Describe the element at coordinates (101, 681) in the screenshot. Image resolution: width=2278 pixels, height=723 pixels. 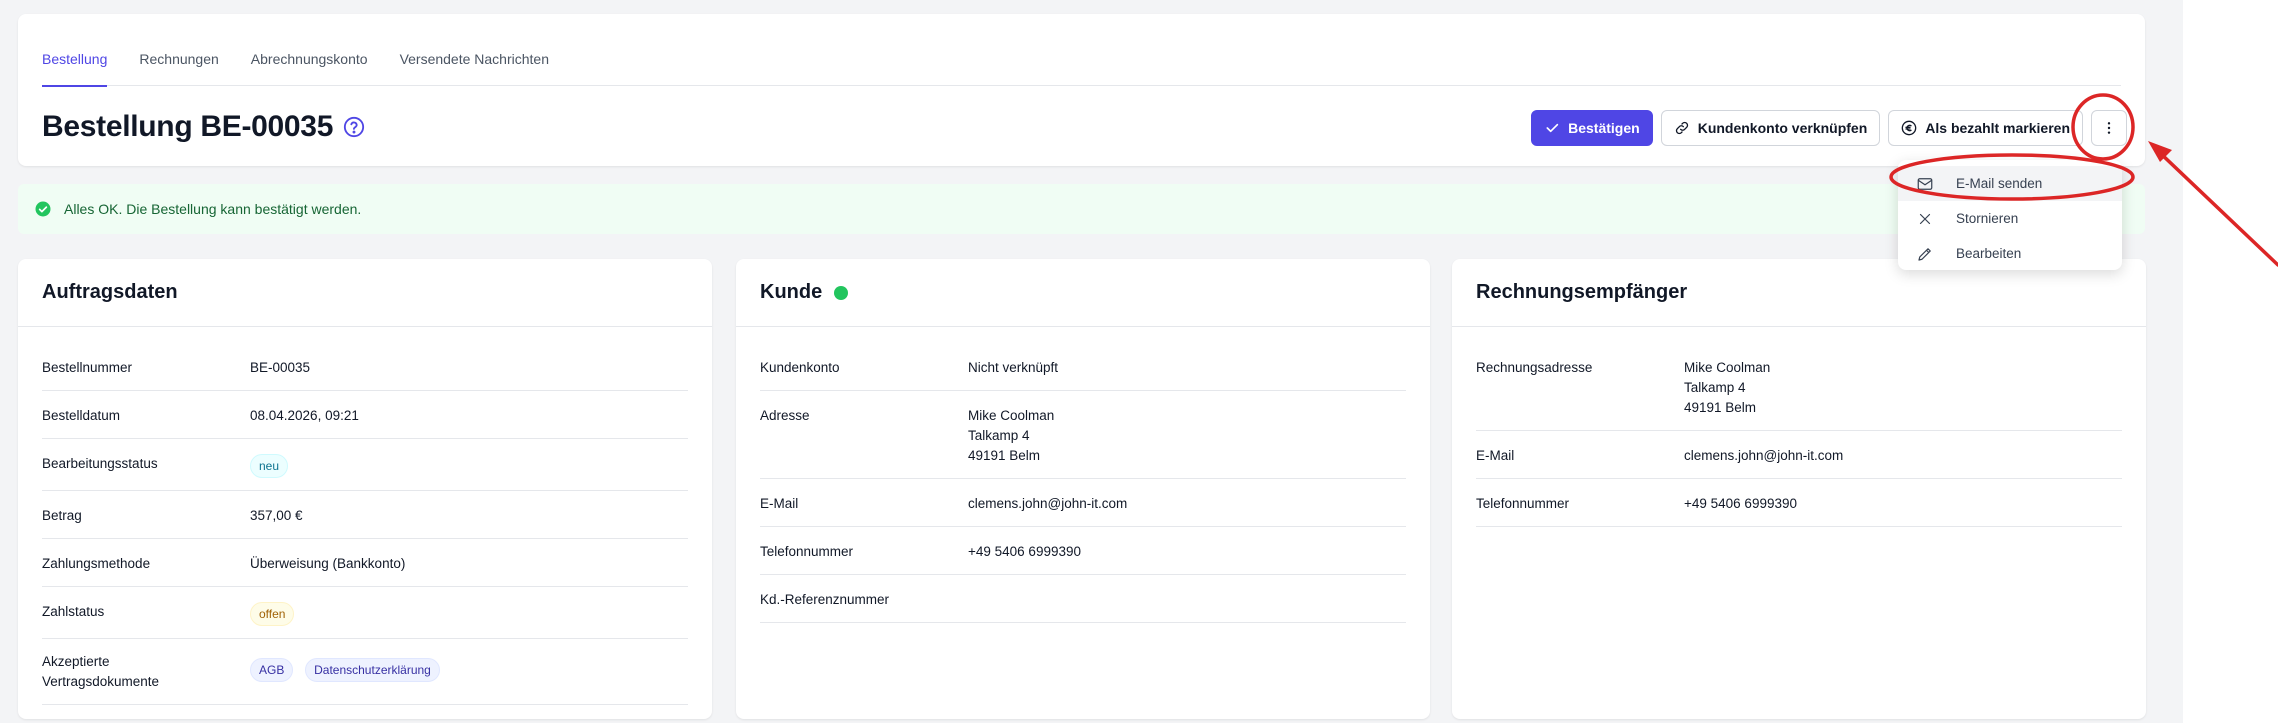
I see `label-line: Vertragsdokumente` at that location.